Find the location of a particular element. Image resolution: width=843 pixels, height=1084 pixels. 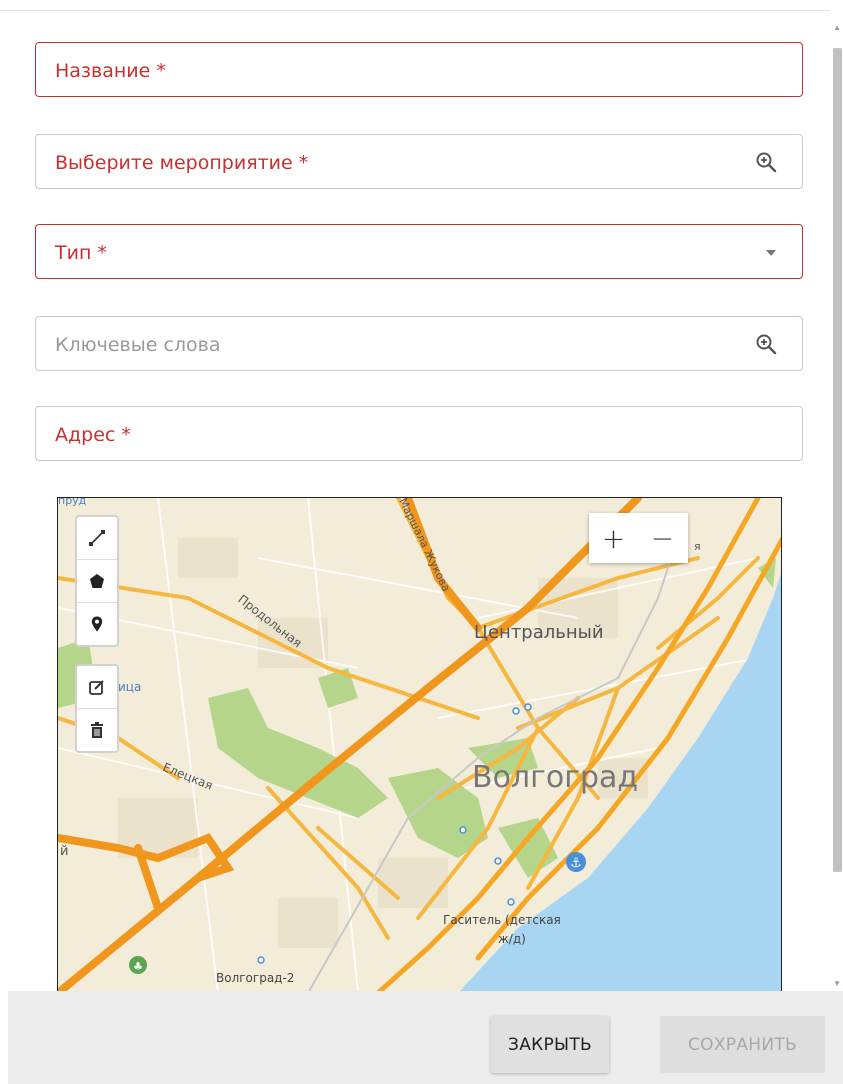

map-label-poi: ж/д) is located at coordinates (512, 939).